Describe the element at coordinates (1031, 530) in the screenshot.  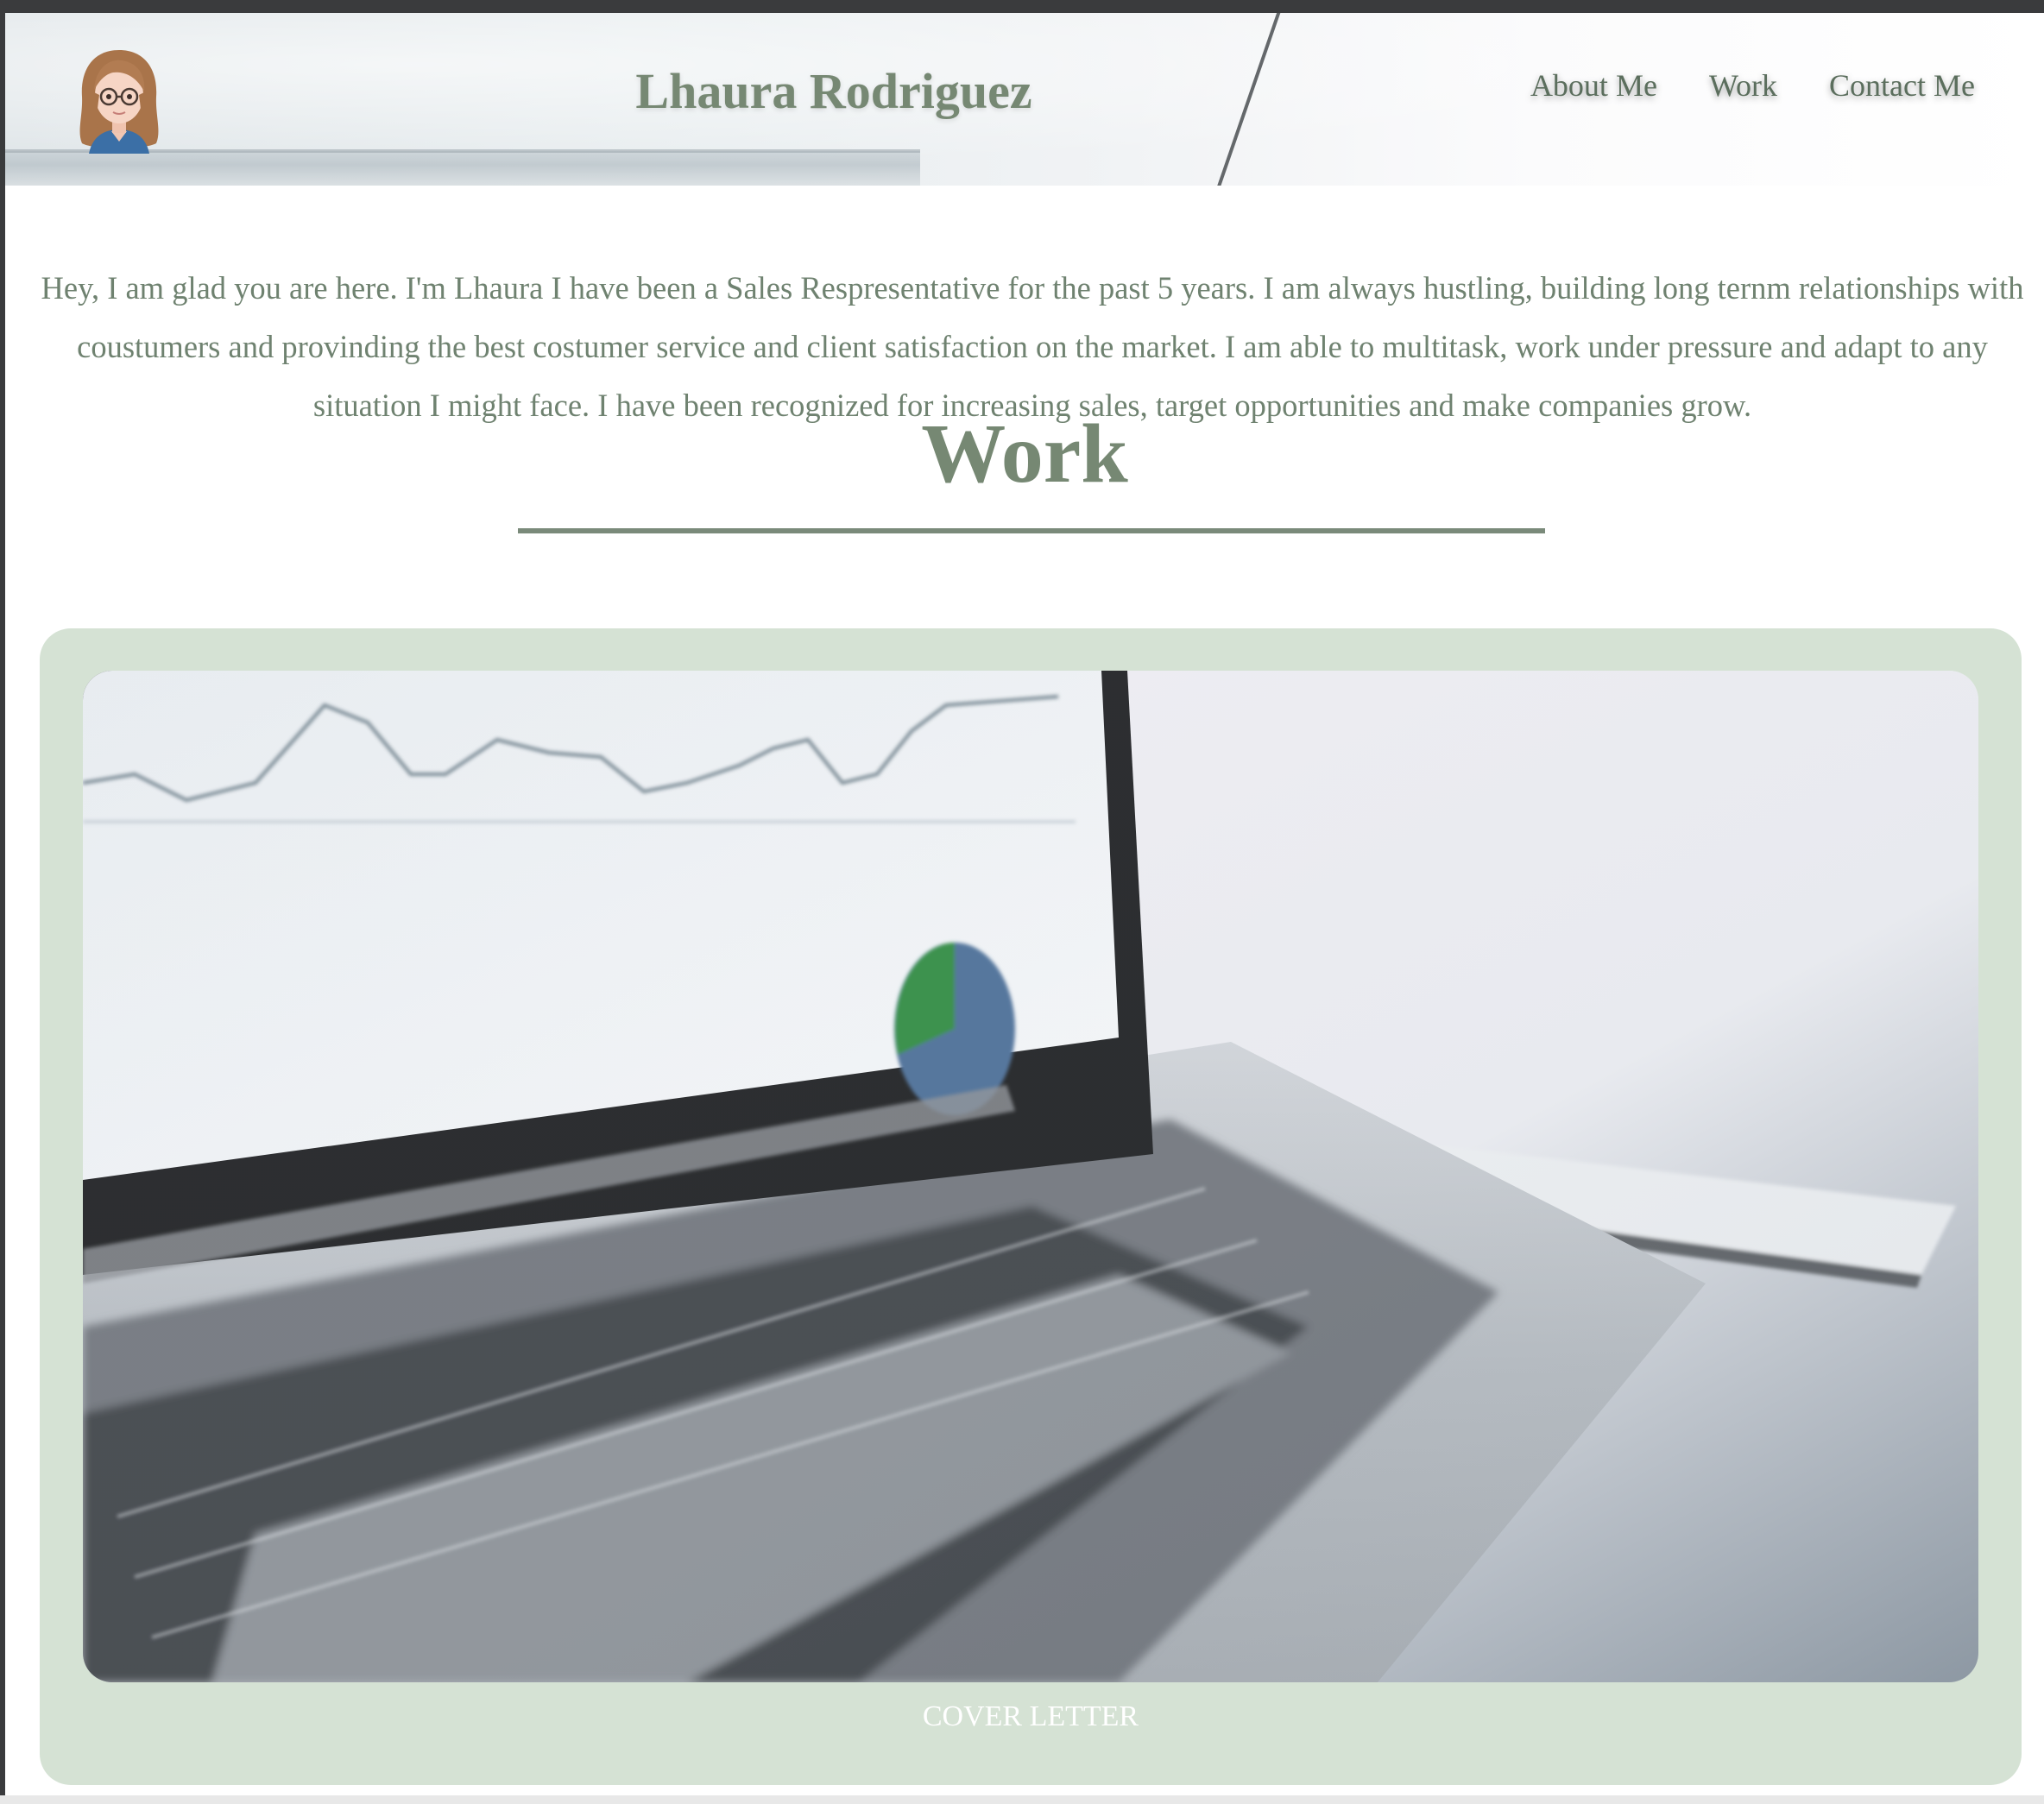
I see `section-divider` at that location.